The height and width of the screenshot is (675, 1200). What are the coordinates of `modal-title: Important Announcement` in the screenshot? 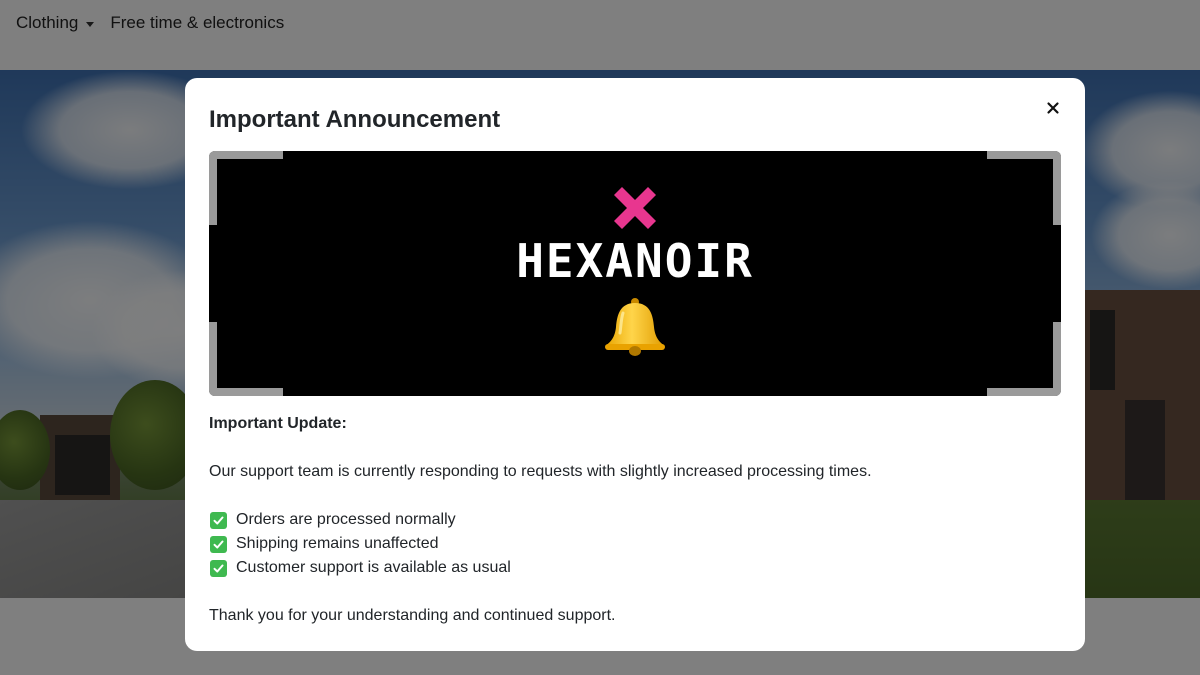 It's located at (355, 119).